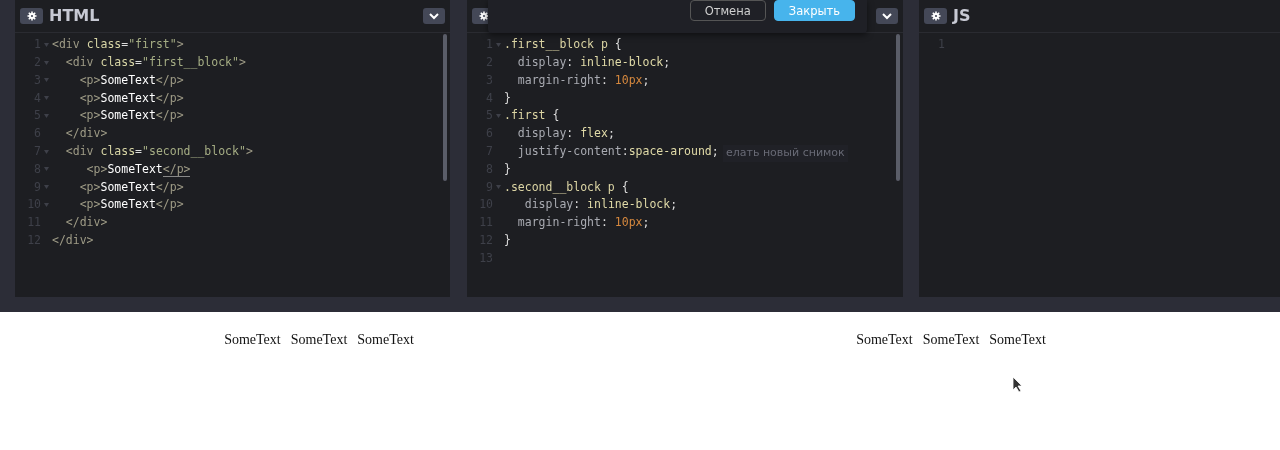  I want to click on cancel-button: Отмена, so click(727, 10).